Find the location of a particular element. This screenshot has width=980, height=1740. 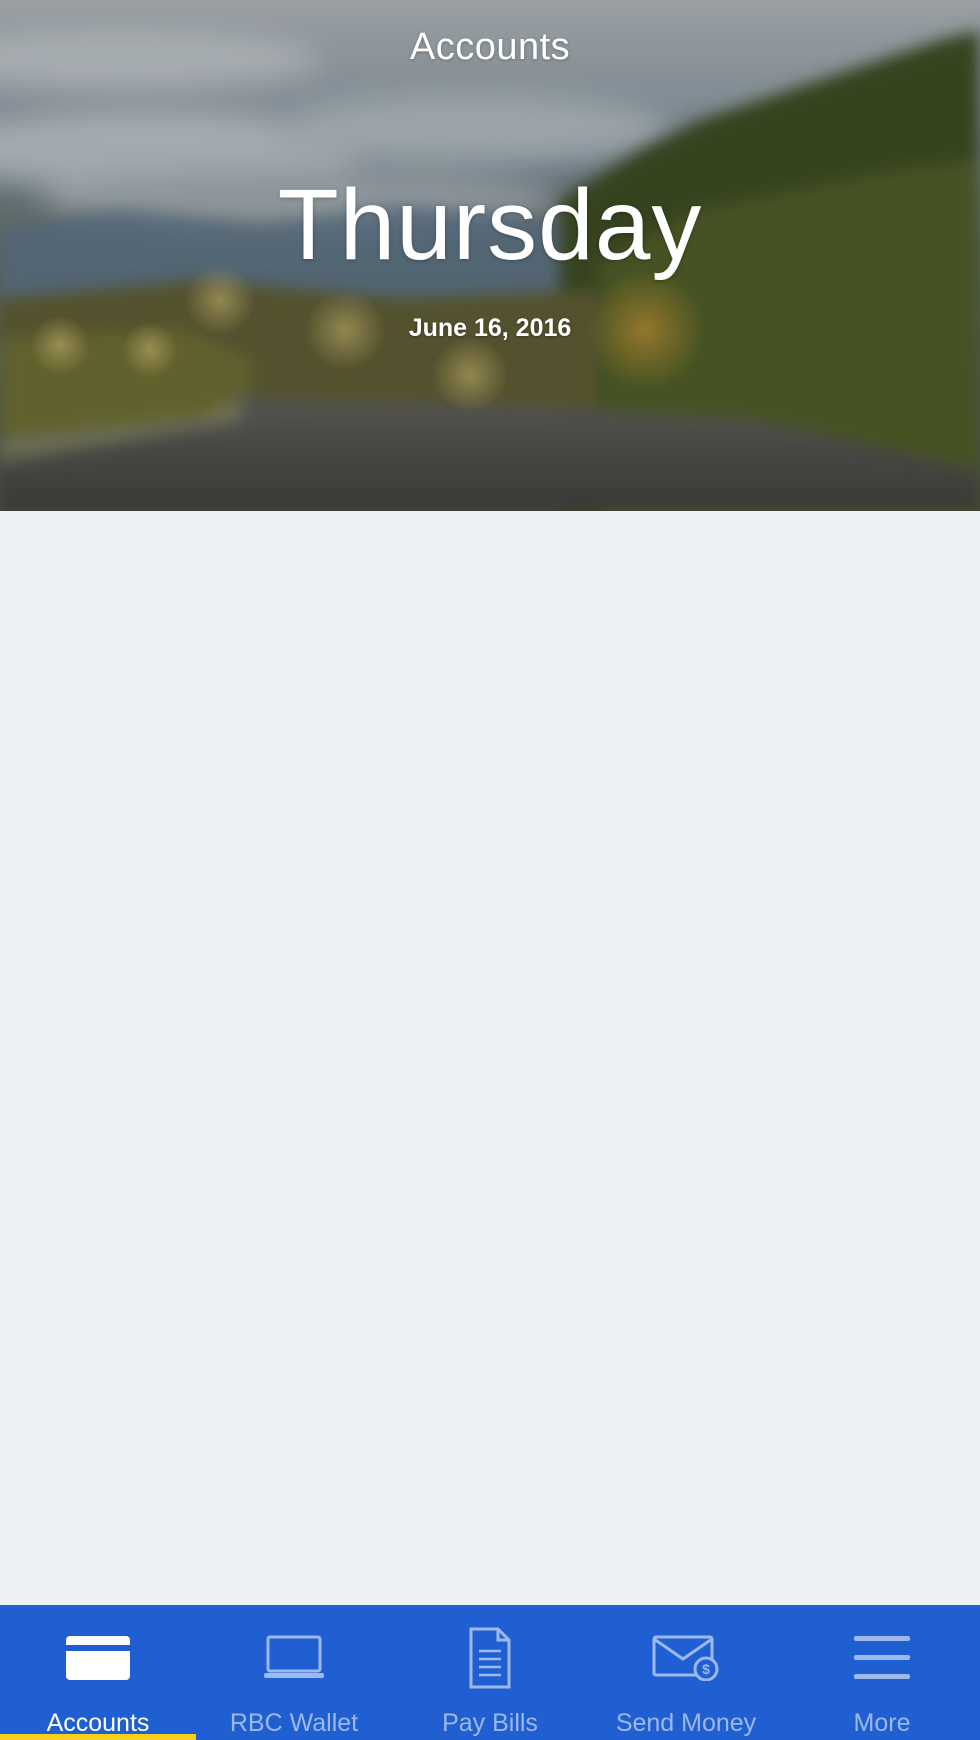

tab-label-rbc-wallet: RBC Wallet is located at coordinates (294, 1723).